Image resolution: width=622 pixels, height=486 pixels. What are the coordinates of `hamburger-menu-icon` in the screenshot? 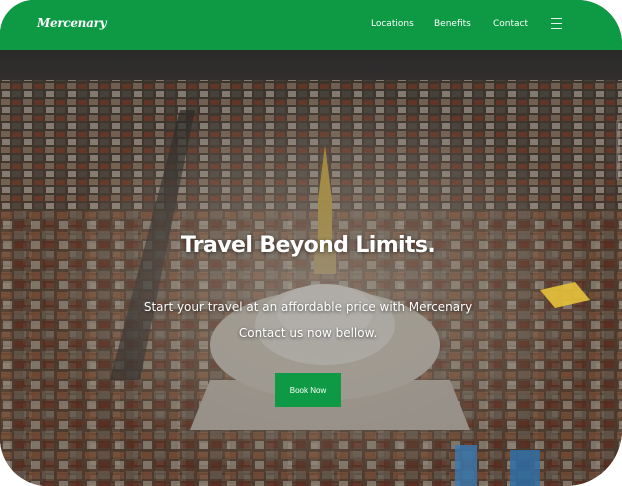 It's located at (556, 24).